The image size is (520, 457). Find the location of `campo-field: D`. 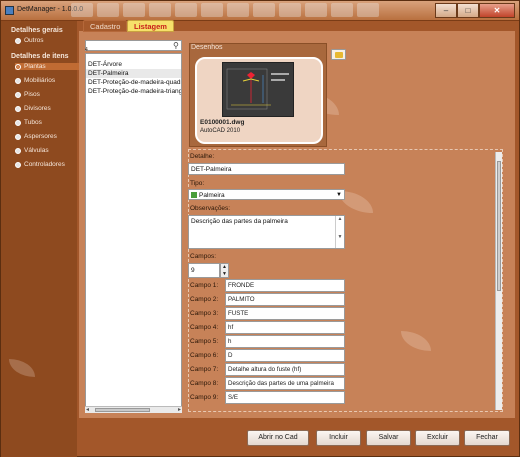

campo-field: D is located at coordinates (285, 355).